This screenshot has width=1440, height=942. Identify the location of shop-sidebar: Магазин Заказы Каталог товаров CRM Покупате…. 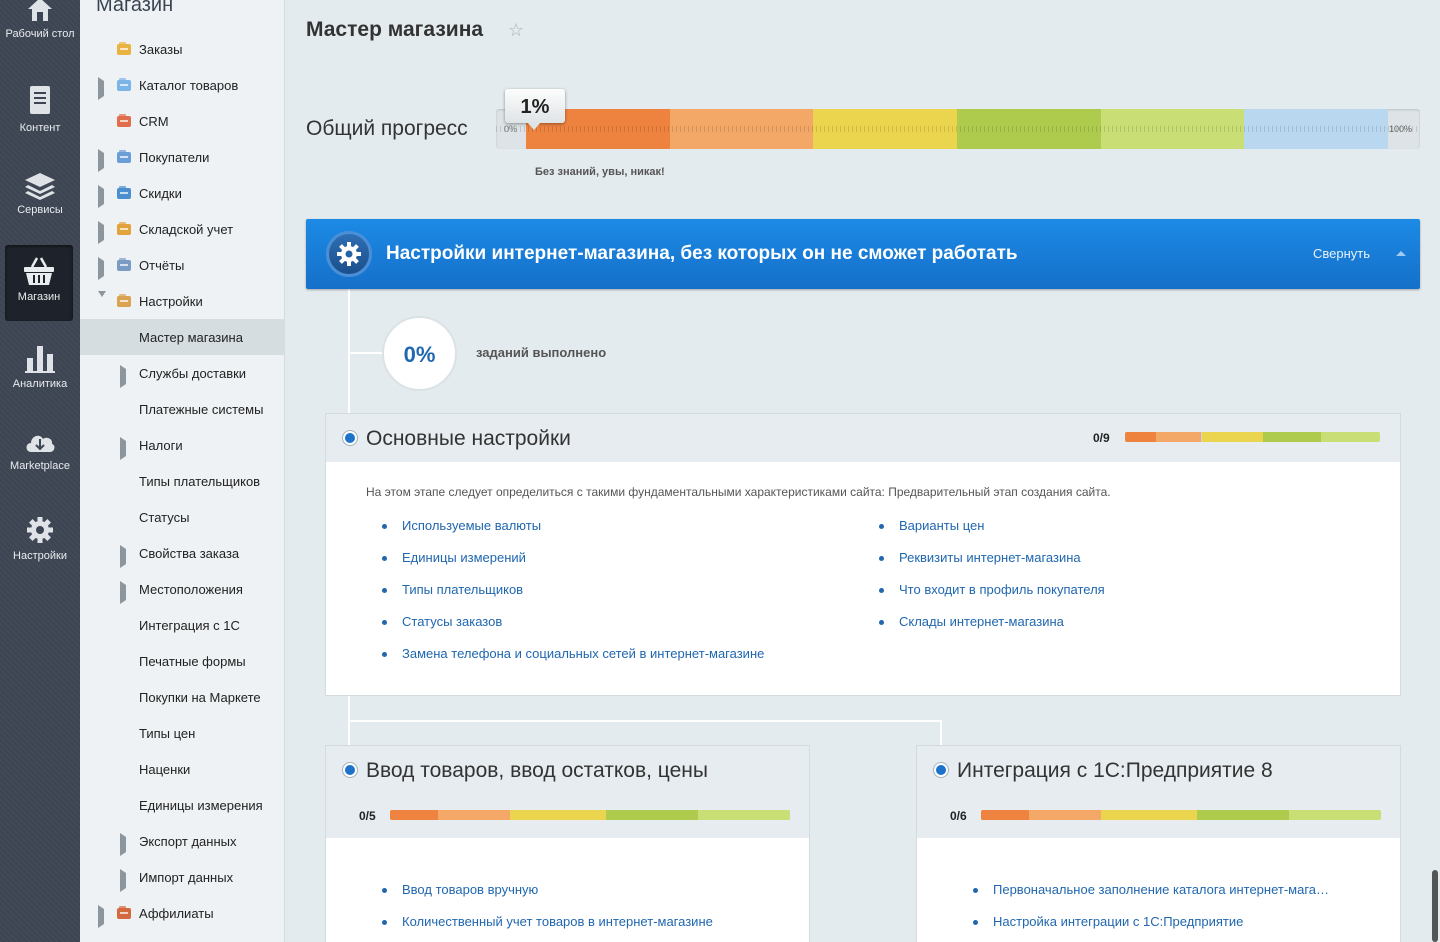
(182, 471).